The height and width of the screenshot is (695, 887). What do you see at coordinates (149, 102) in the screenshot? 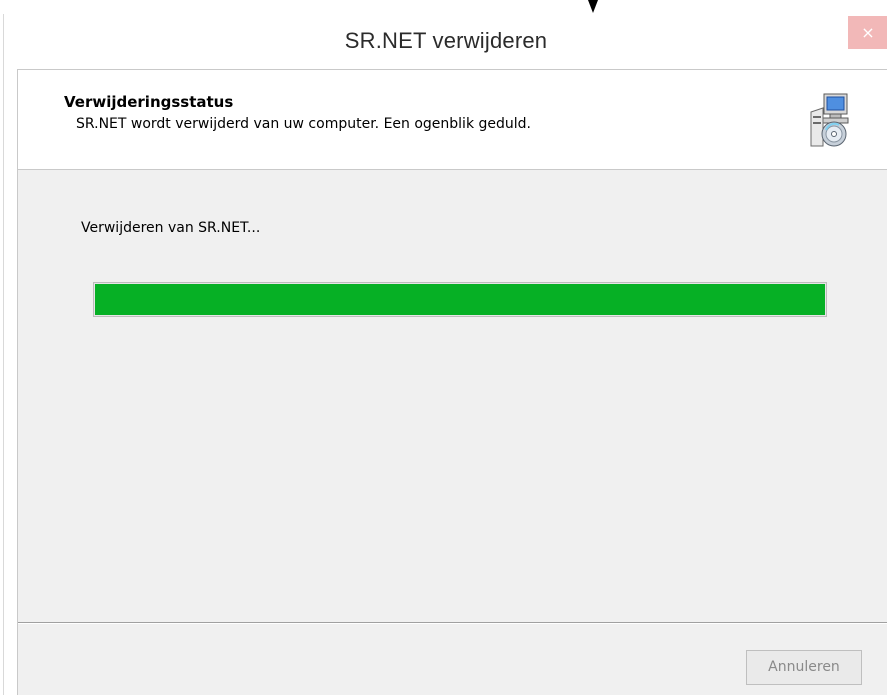
I see `header-title: Verwijderingsstatus` at bounding box center [149, 102].